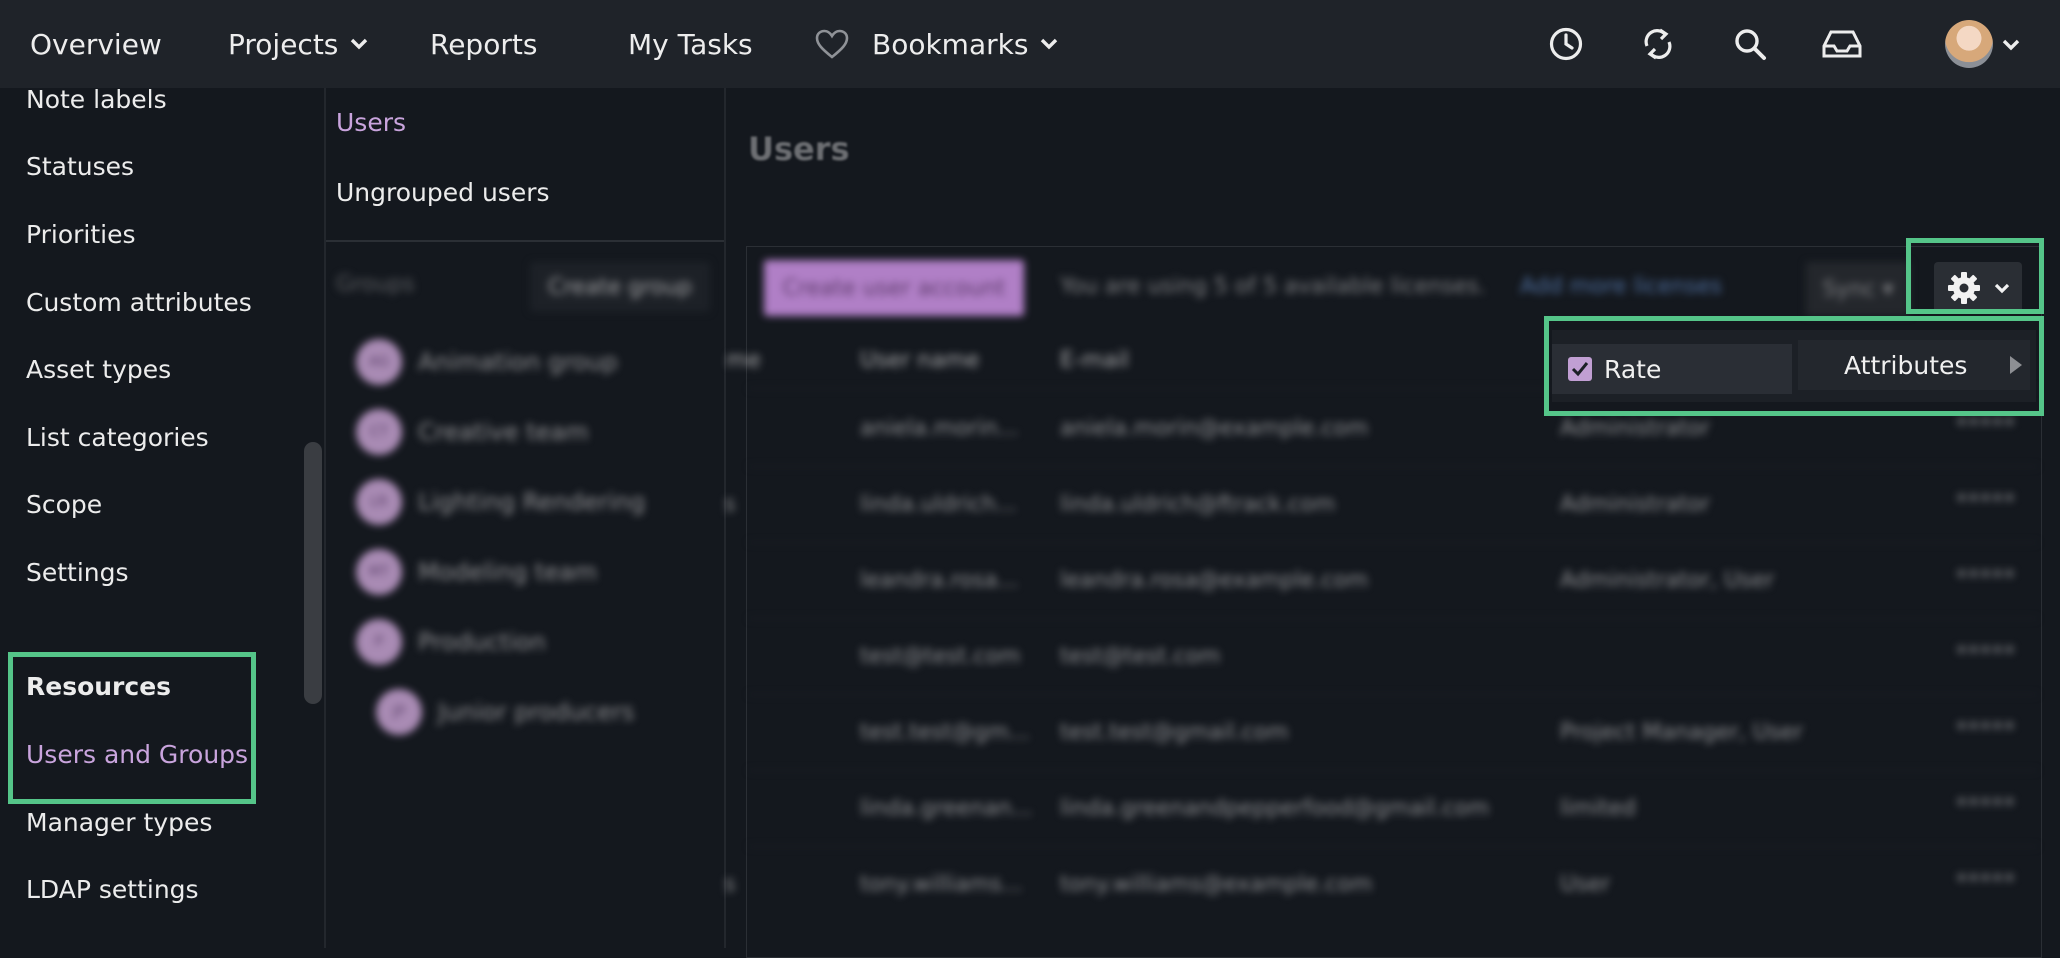 The height and width of the screenshot is (958, 2060). What do you see at coordinates (525, 241) in the screenshot?
I see `divider` at bounding box center [525, 241].